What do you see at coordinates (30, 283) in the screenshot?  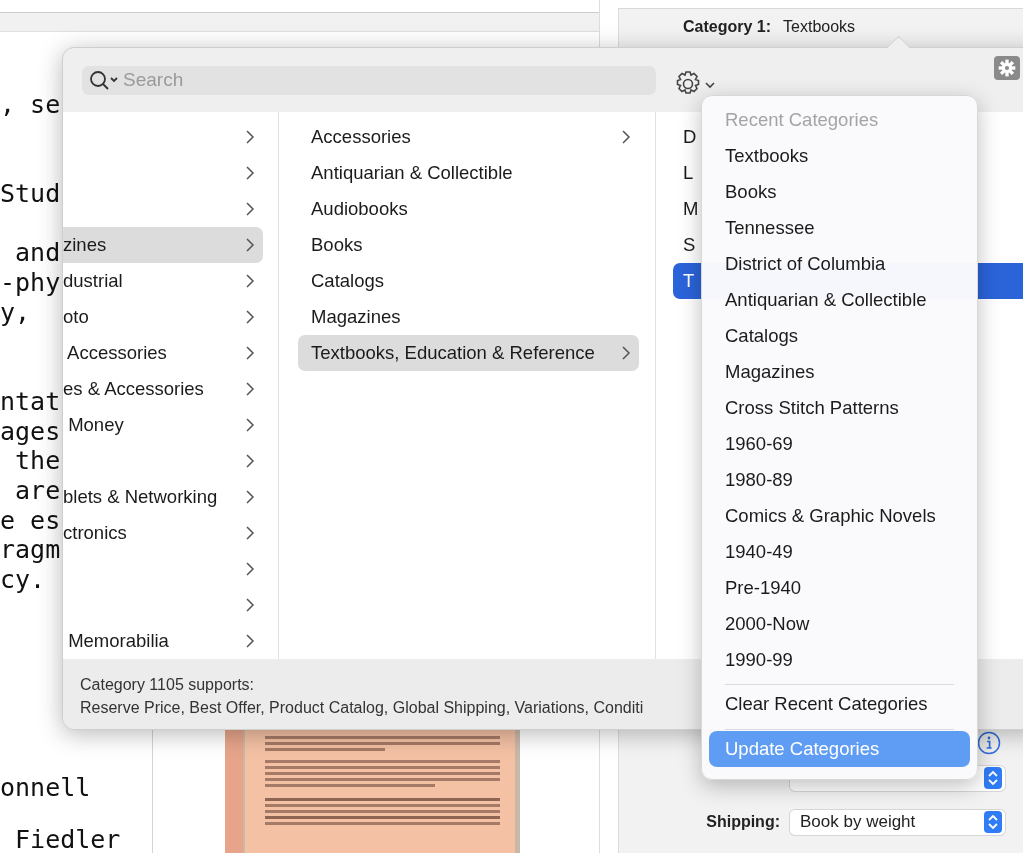 I see `document-text-line: -phy` at bounding box center [30, 283].